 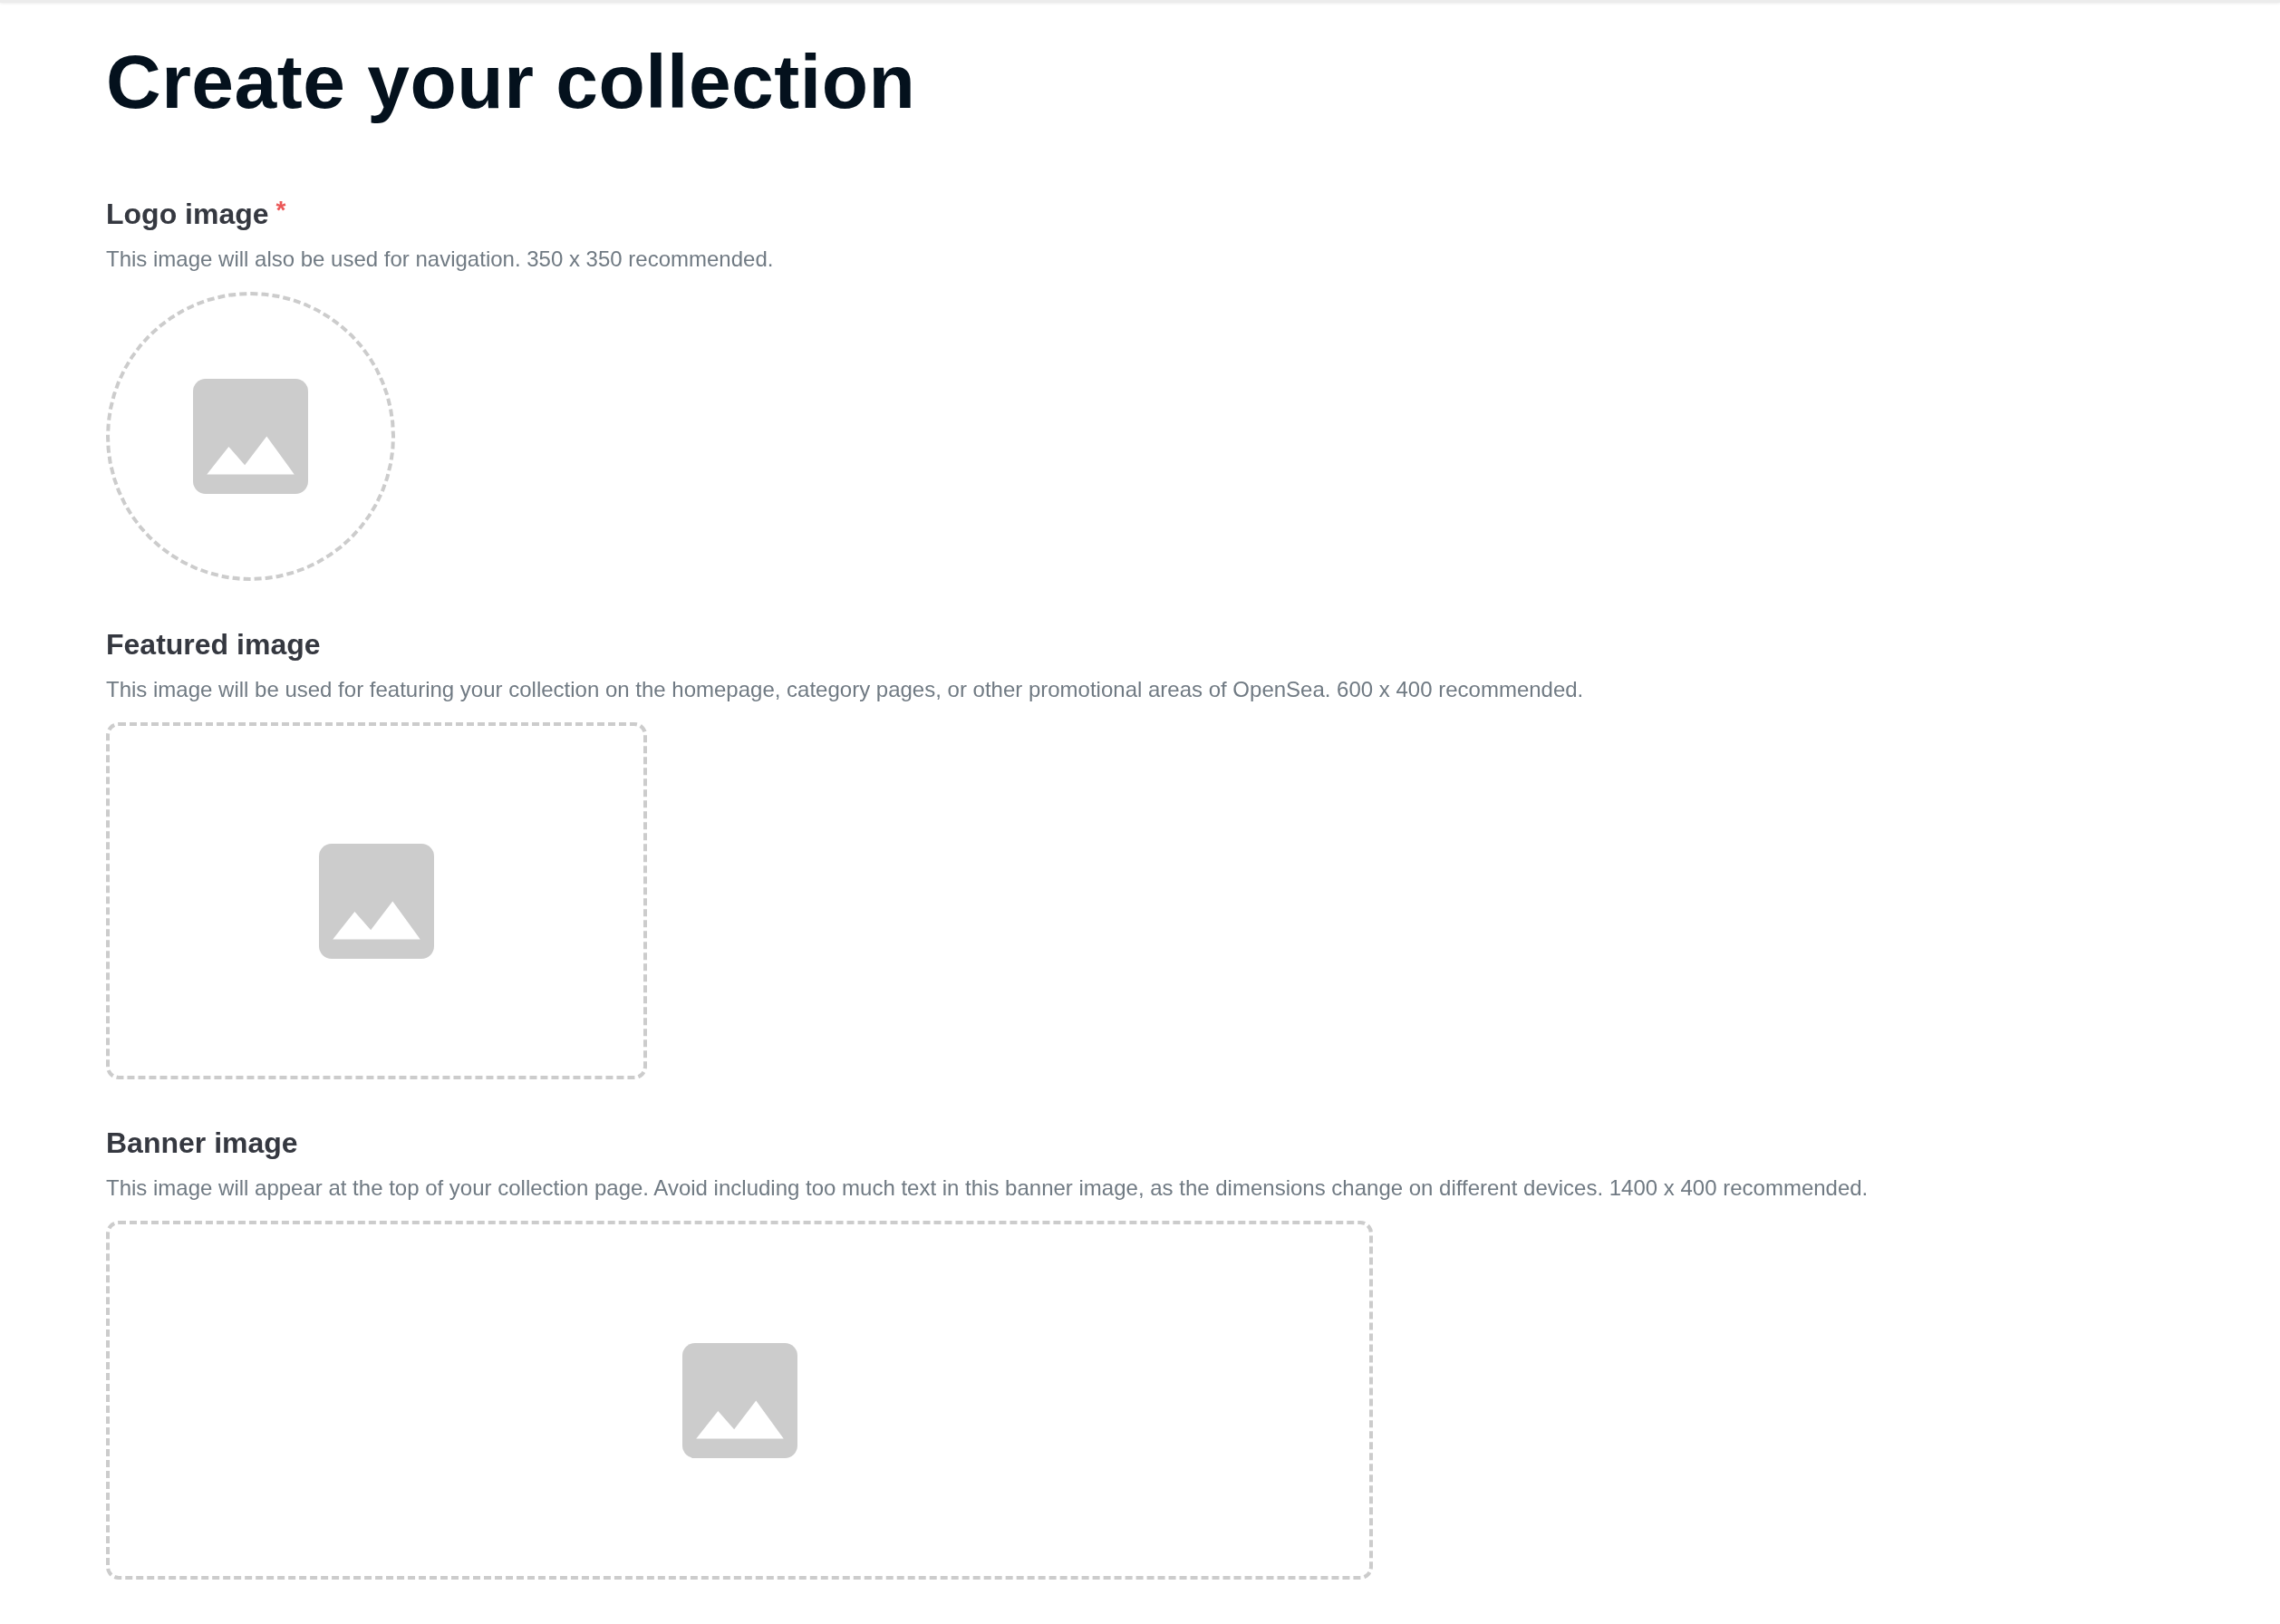 What do you see at coordinates (214, 644) in the screenshot?
I see `field-label: Featured image` at bounding box center [214, 644].